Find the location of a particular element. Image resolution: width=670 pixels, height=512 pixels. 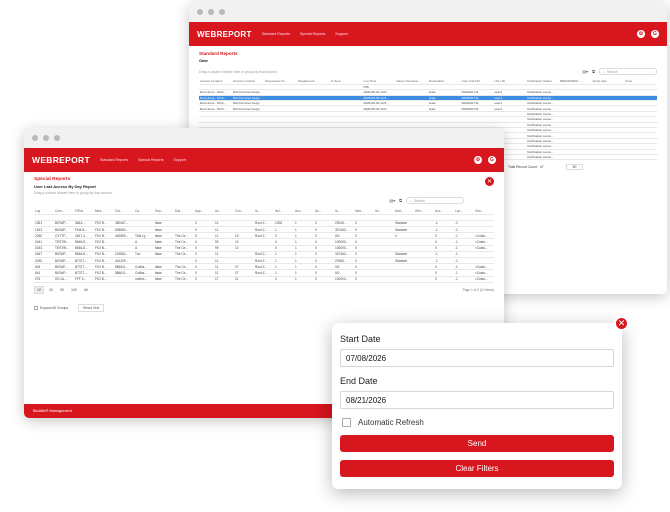

page-size-10: 10 is located at coordinates (39, 289).